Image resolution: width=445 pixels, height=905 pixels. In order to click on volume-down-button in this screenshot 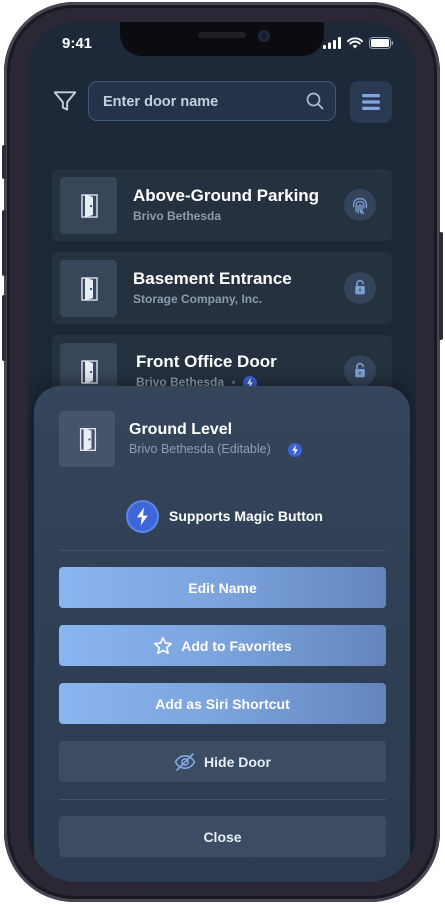, I will do `click(4, 328)`.